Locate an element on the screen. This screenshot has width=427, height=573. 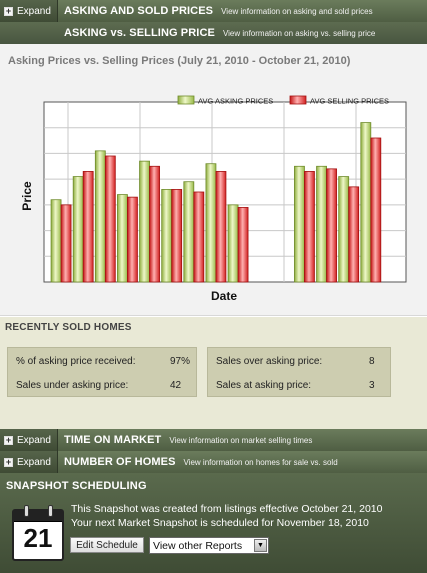
legend-label: AVG SELLING PRICES is located at coordinates (349, 101).